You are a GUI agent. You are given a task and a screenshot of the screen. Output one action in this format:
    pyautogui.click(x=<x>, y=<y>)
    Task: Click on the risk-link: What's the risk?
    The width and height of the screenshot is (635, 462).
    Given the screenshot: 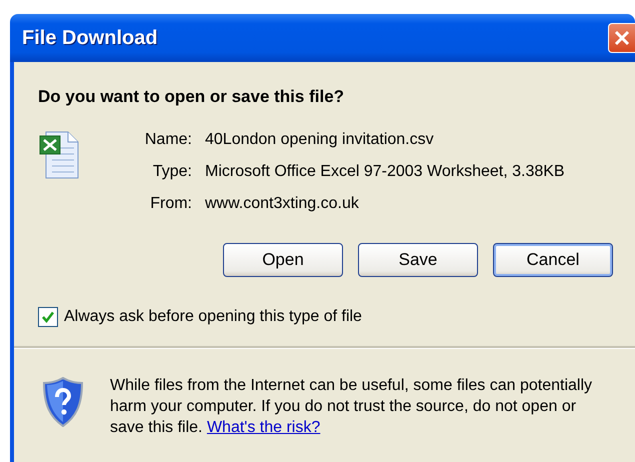 What is the action you would take?
    pyautogui.click(x=263, y=427)
    